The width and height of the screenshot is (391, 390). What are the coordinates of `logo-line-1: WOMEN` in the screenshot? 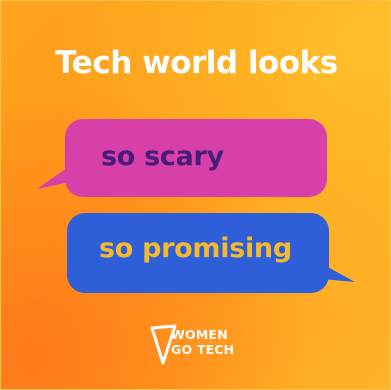 It's located at (199, 334).